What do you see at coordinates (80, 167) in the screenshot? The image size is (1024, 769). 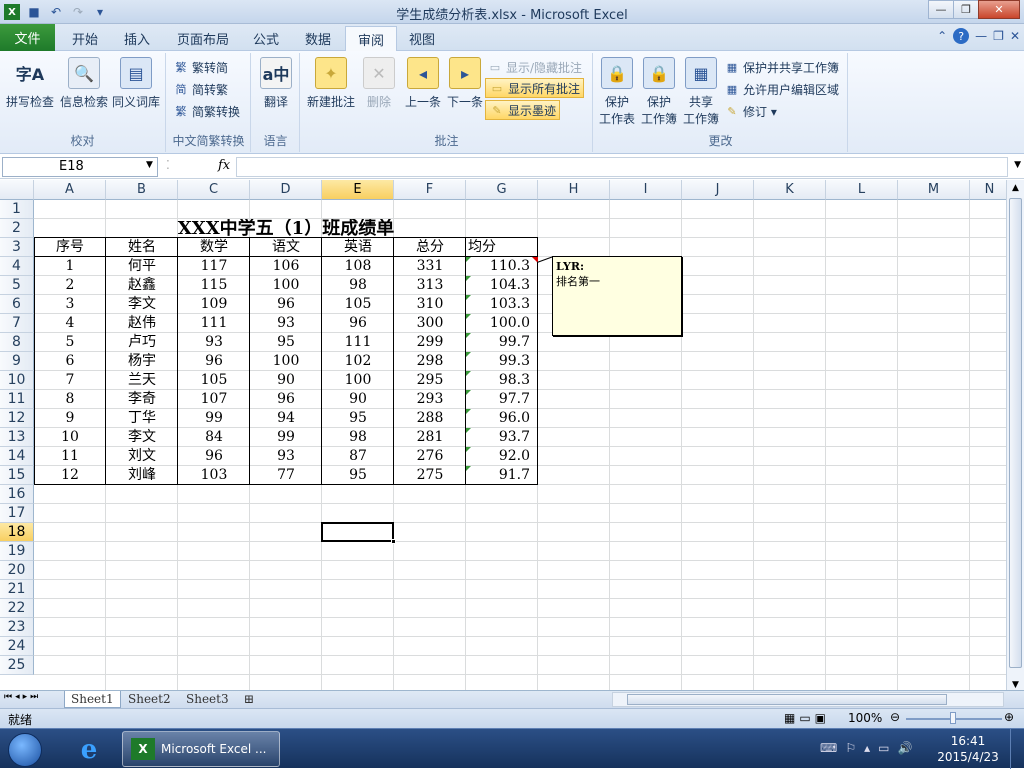 I see `name-box: E18` at bounding box center [80, 167].